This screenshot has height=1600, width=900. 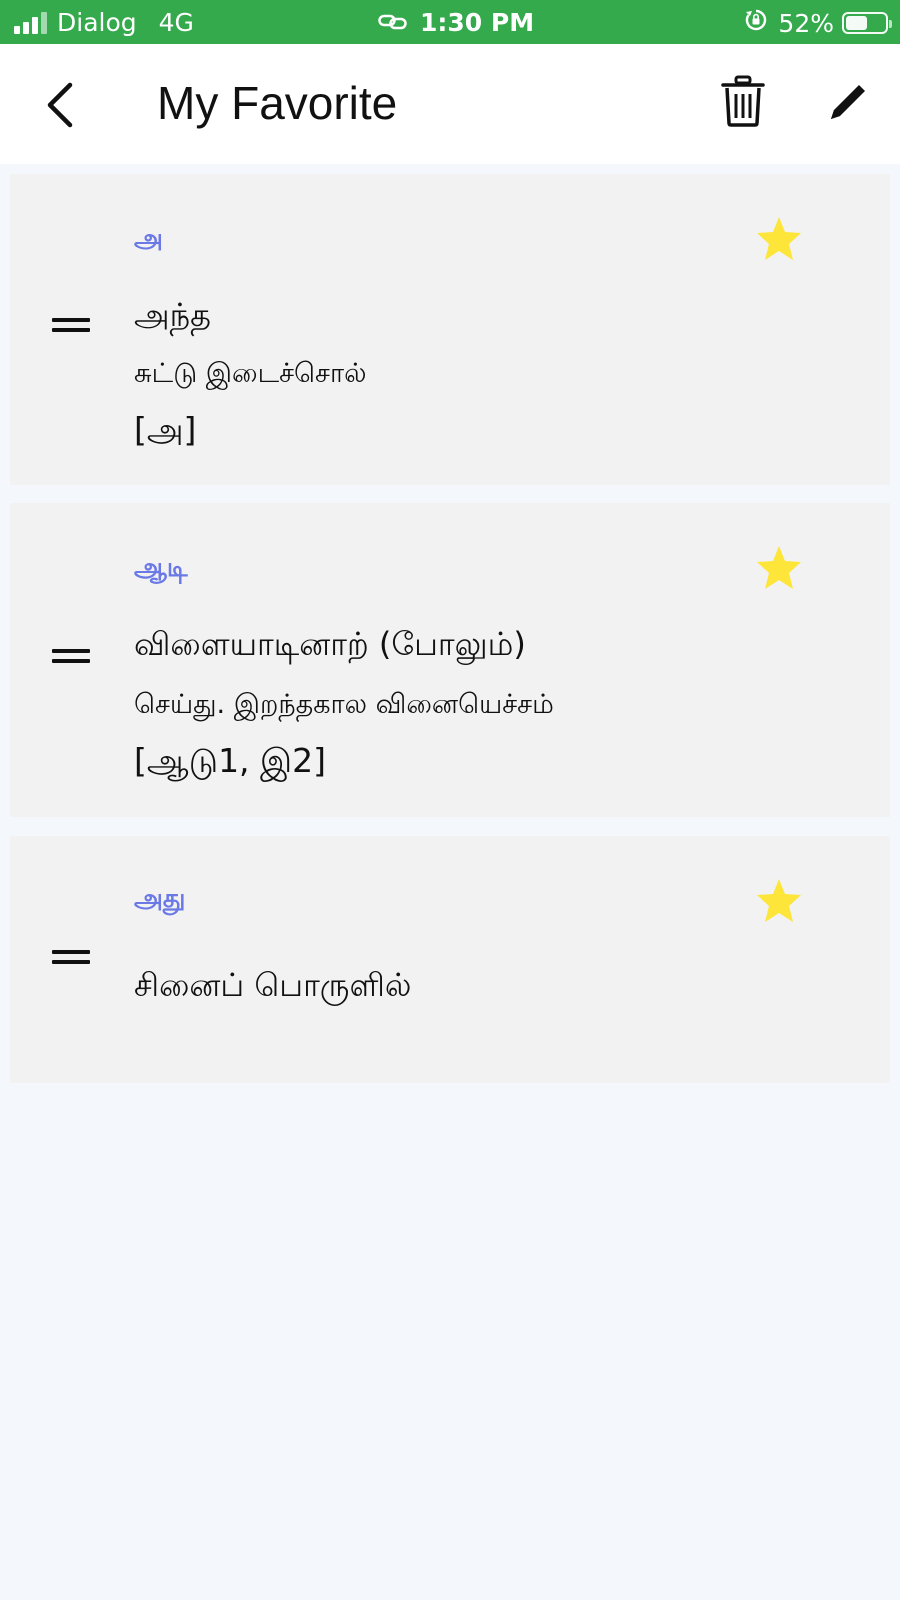 I want to click on headword: அது, so click(x=160, y=899).